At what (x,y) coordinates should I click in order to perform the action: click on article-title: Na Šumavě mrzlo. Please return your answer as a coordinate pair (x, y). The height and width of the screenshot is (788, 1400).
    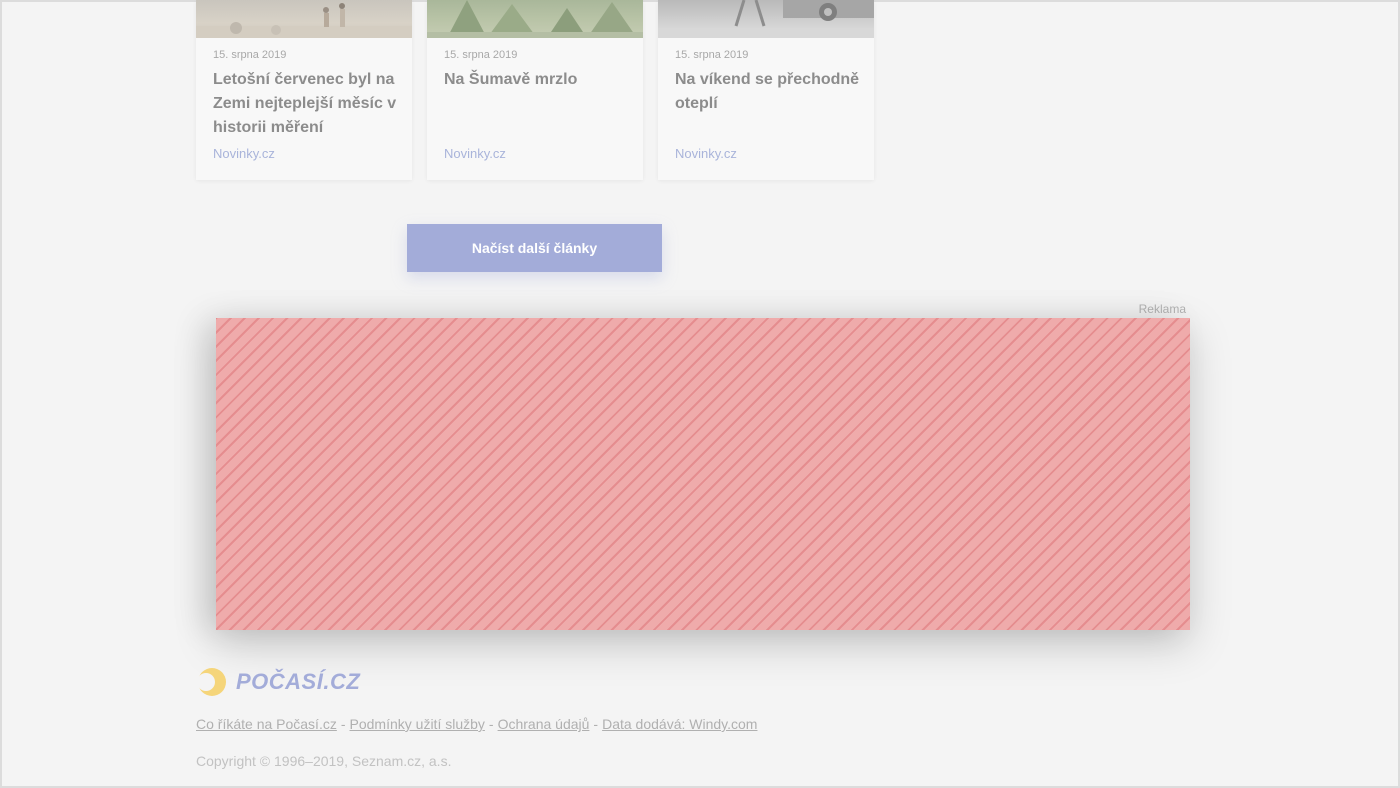
    Looking at the image, I should click on (537, 80).